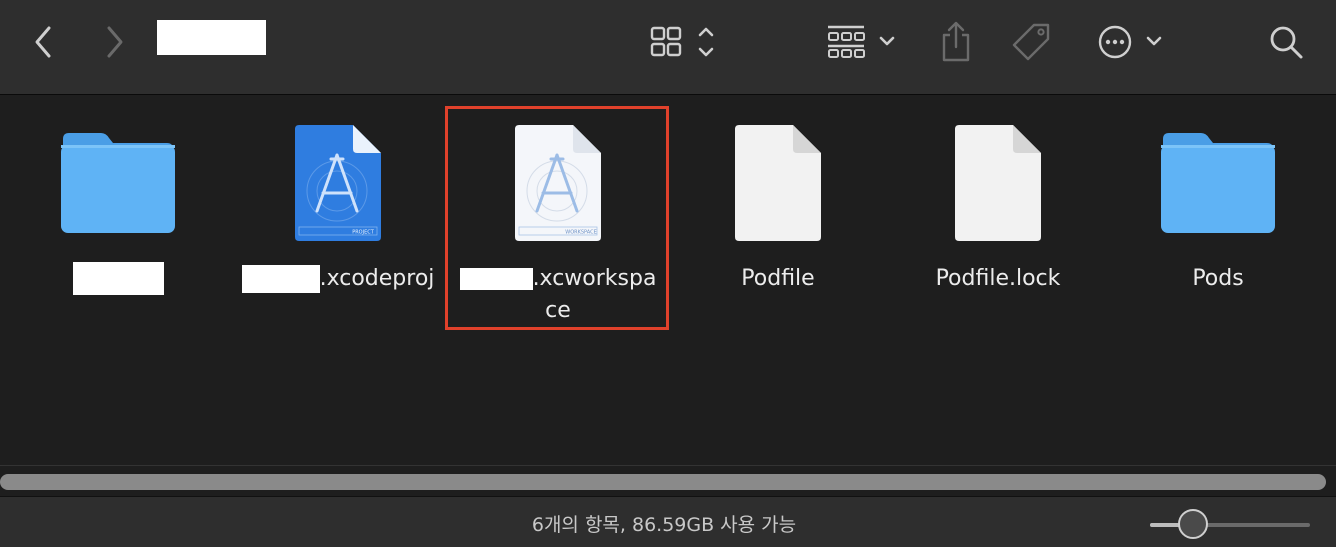  I want to click on search-icon, so click(1286, 42).